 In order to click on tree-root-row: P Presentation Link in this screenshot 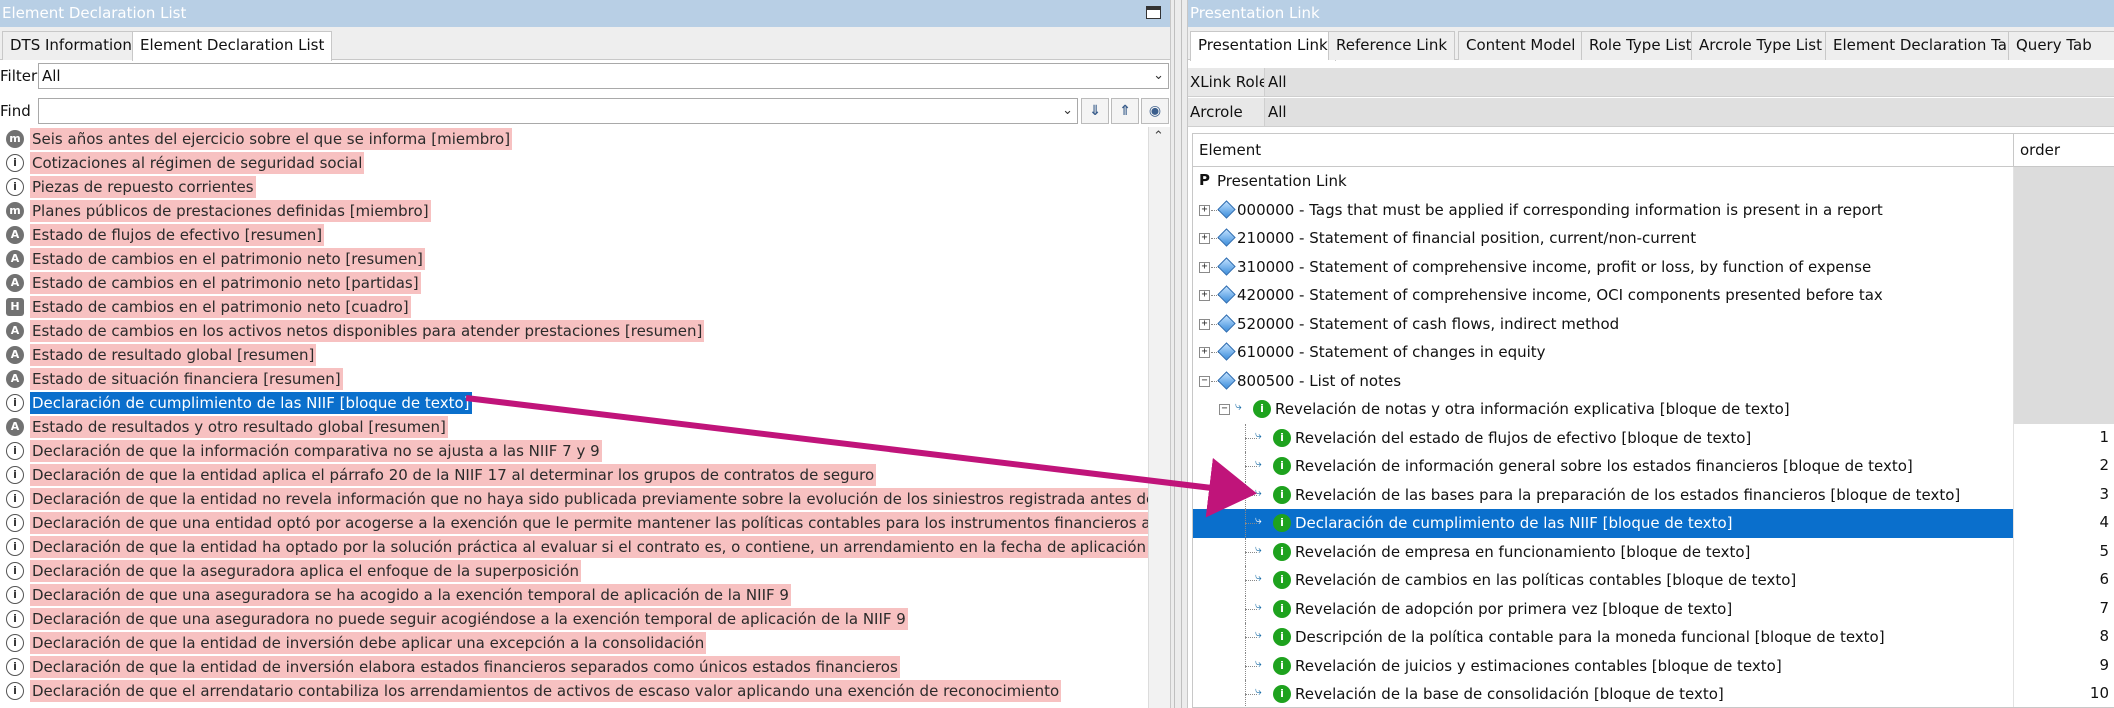, I will do `click(1653, 181)`.